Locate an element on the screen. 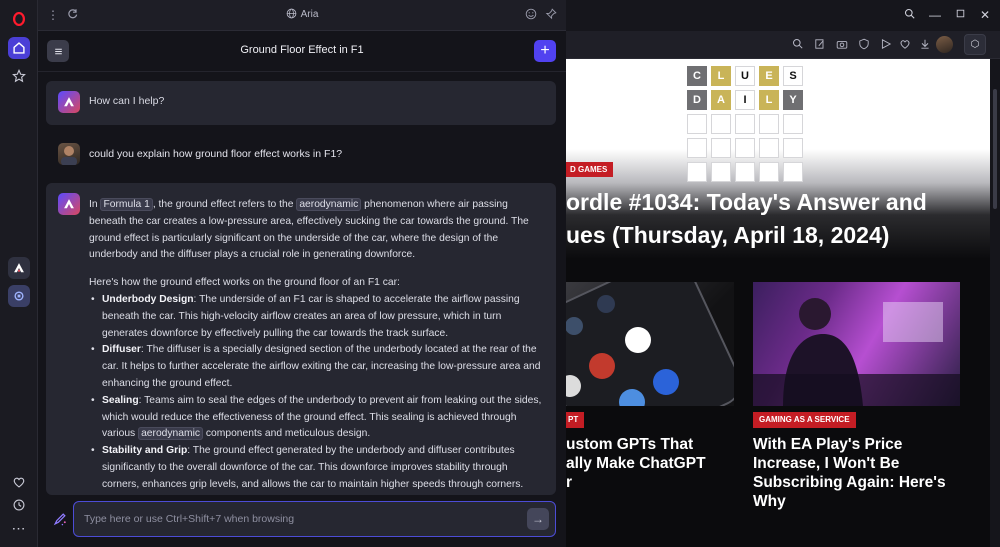 The image size is (1000, 547). card-left-badge: PT is located at coordinates (575, 420).